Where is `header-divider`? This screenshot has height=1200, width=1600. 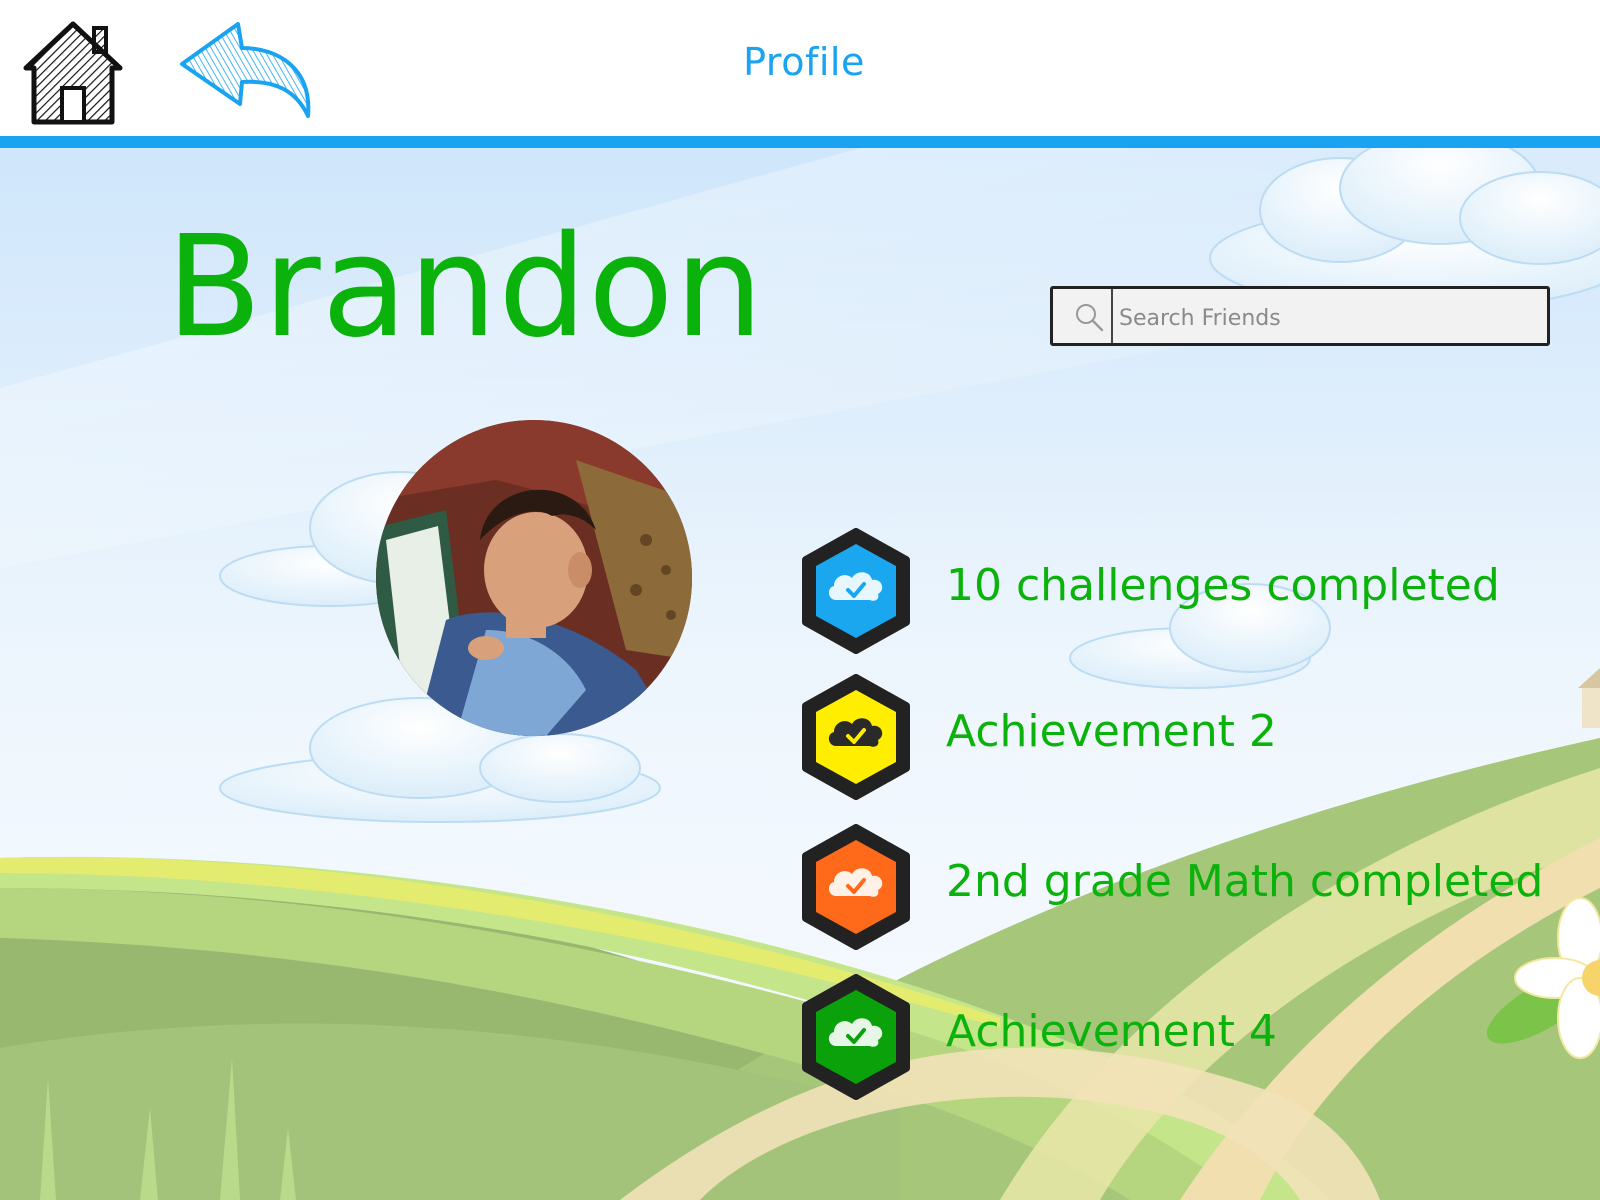 header-divider is located at coordinates (800, 142).